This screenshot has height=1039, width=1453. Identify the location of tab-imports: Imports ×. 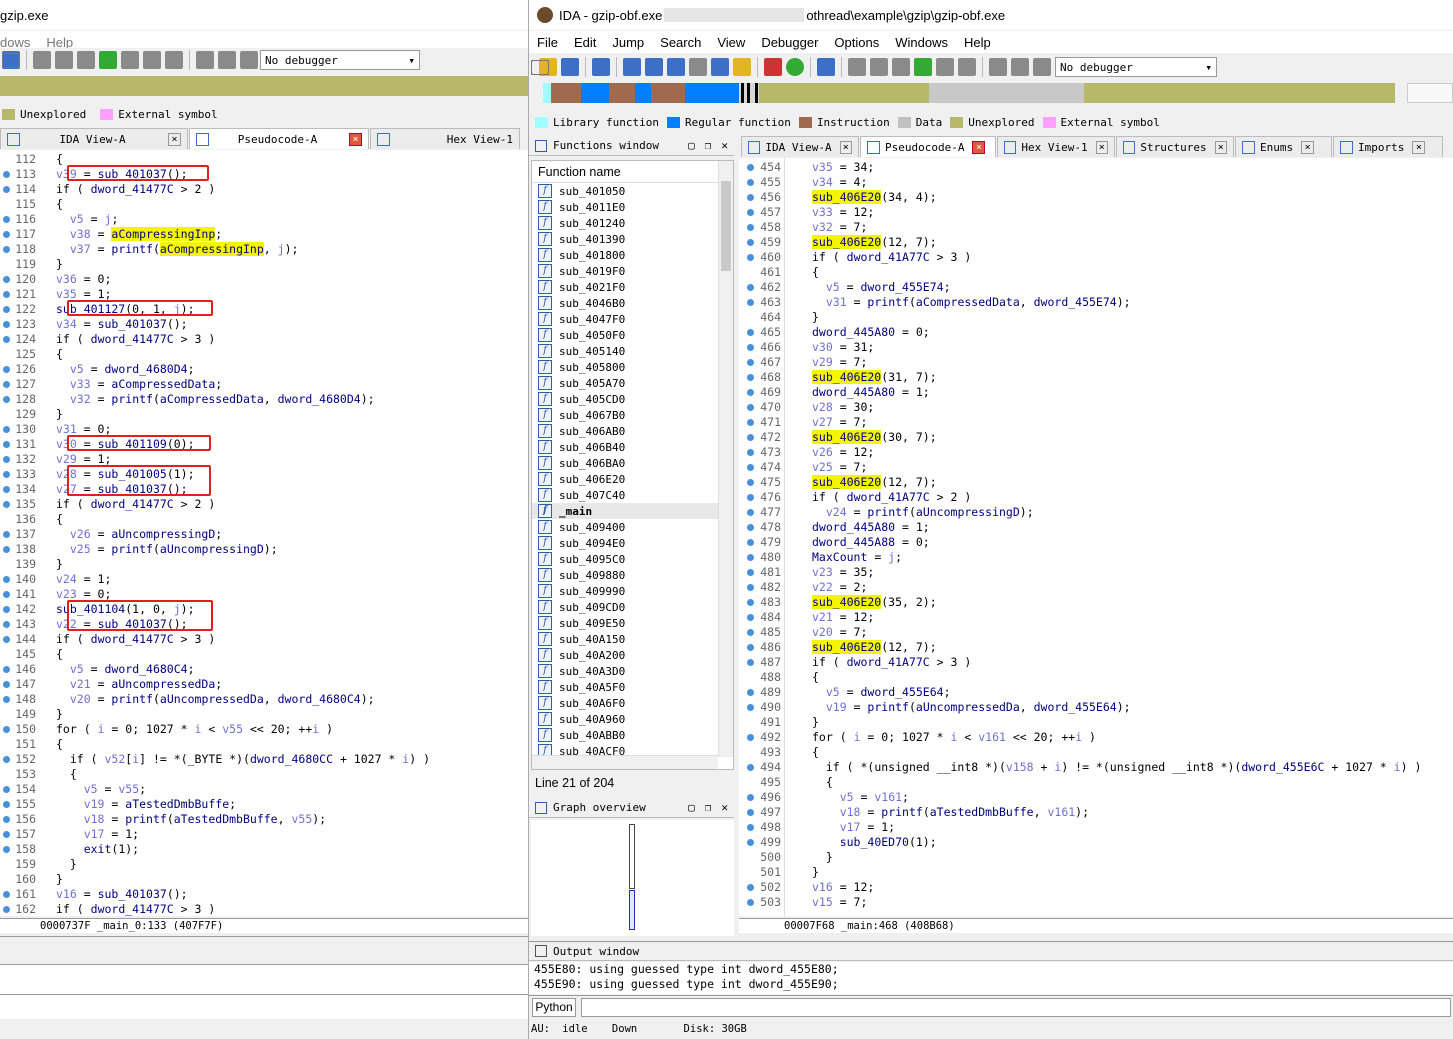
(1388, 146).